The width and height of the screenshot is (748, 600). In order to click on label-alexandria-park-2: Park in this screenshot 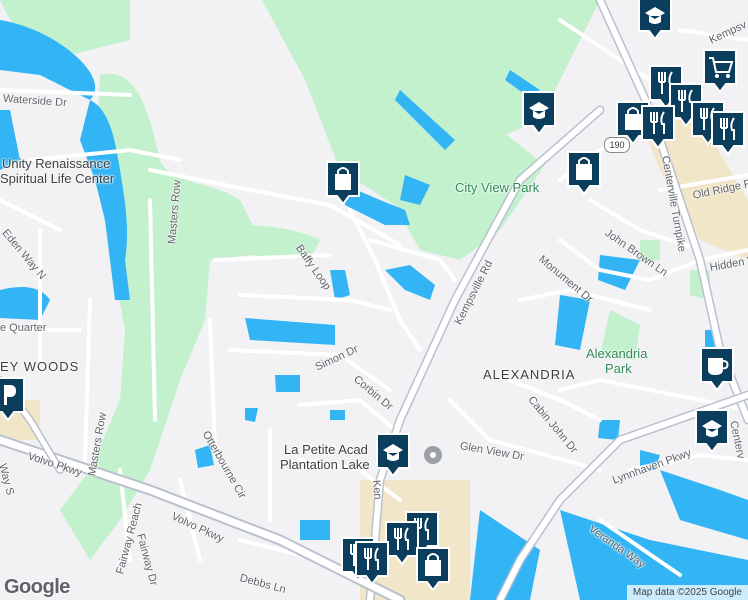, I will do `click(618, 368)`.